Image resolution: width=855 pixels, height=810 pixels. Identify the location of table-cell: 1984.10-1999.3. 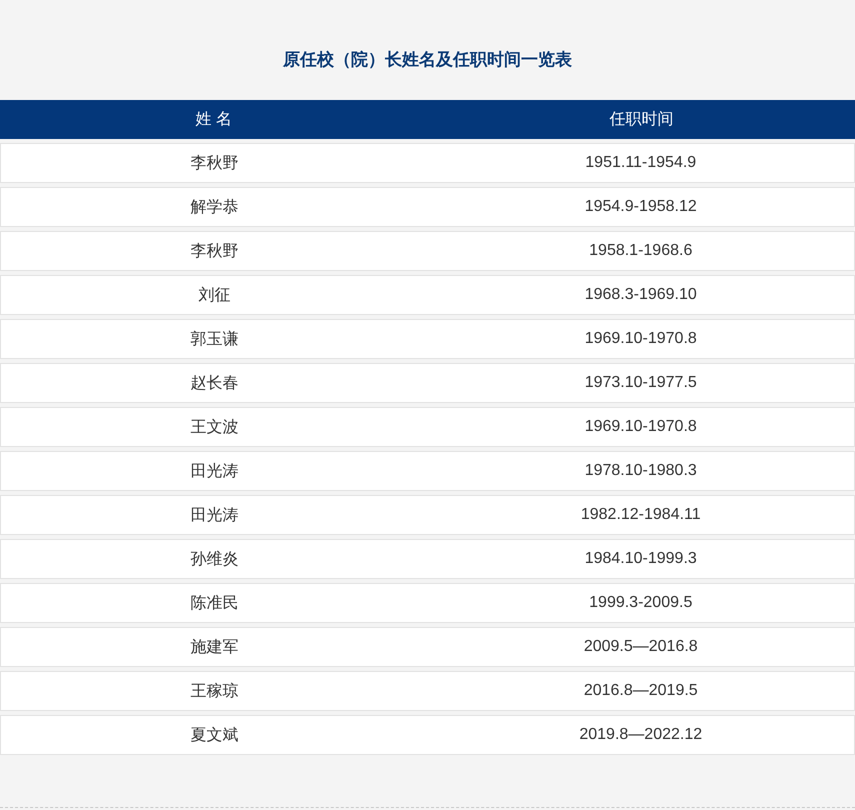
(640, 559).